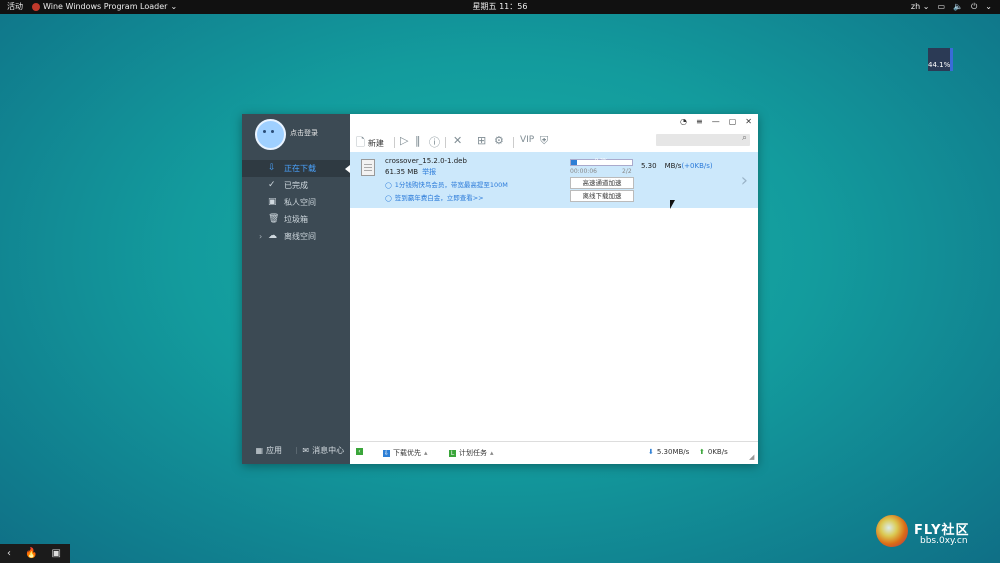  Describe the element at coordinates (744, 138) in the screenshot. I see `search-icon: ⌕` at that location.